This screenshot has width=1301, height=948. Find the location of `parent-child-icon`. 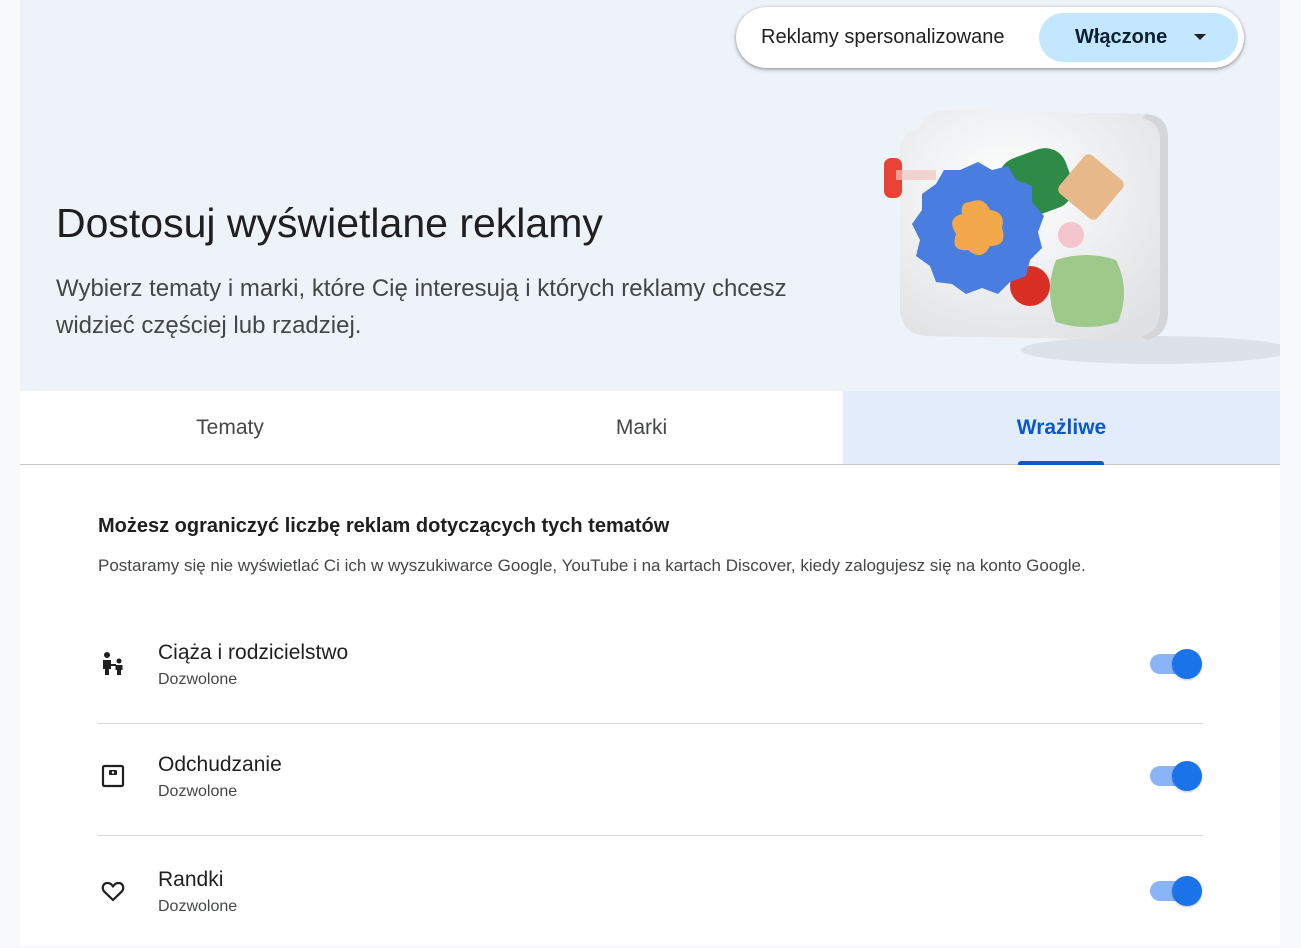

parent-child-icon is located at coordinates (113, 663).